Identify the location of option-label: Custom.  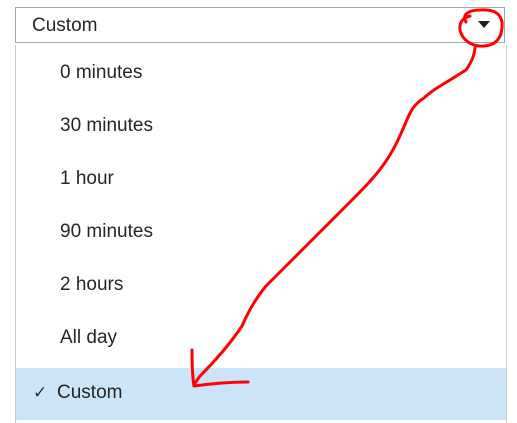
(90, 392).